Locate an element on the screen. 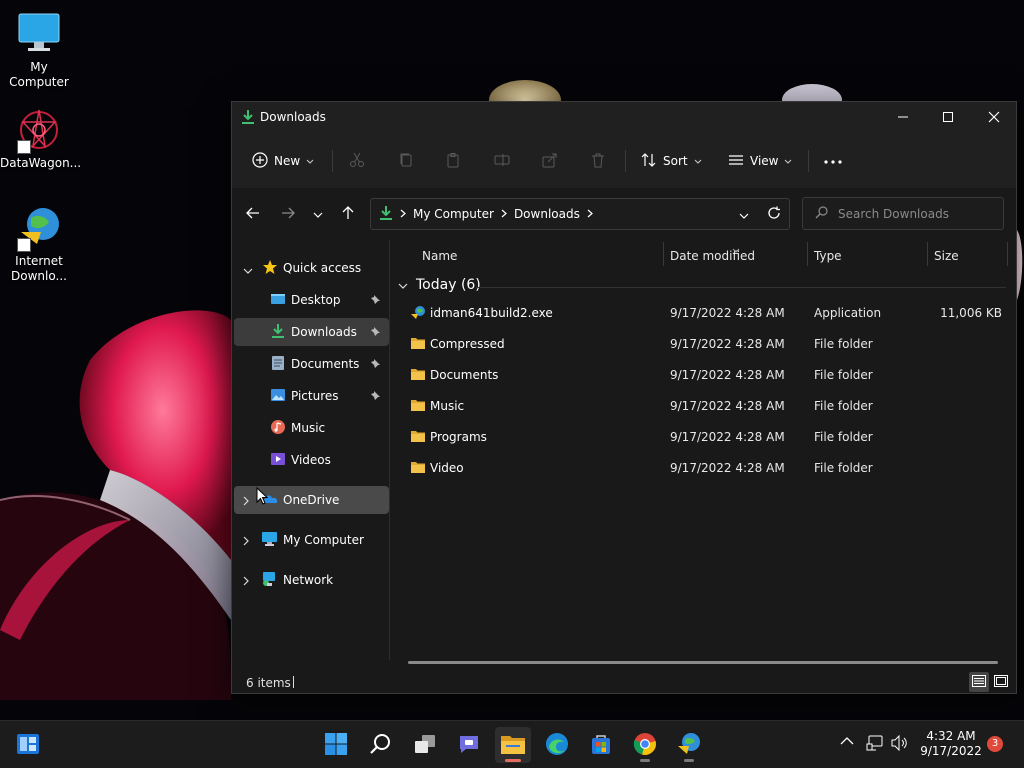 This screenshot has height=768, width=1024. details-view-button is located at coordinates (979, 682).